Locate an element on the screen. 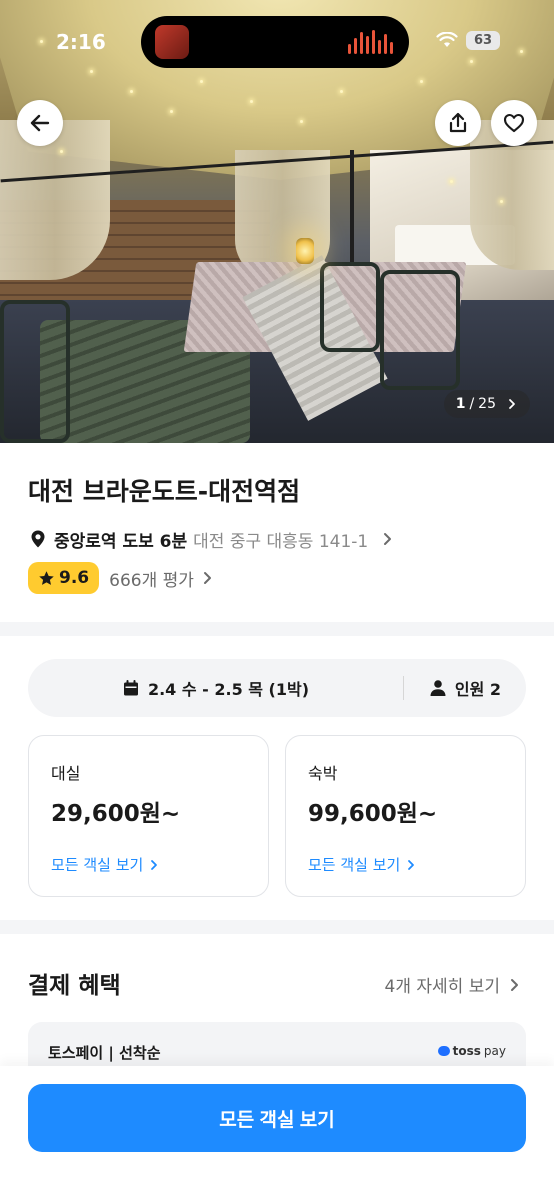  stay-type: 숙박 is located at coordinates (323, 773).